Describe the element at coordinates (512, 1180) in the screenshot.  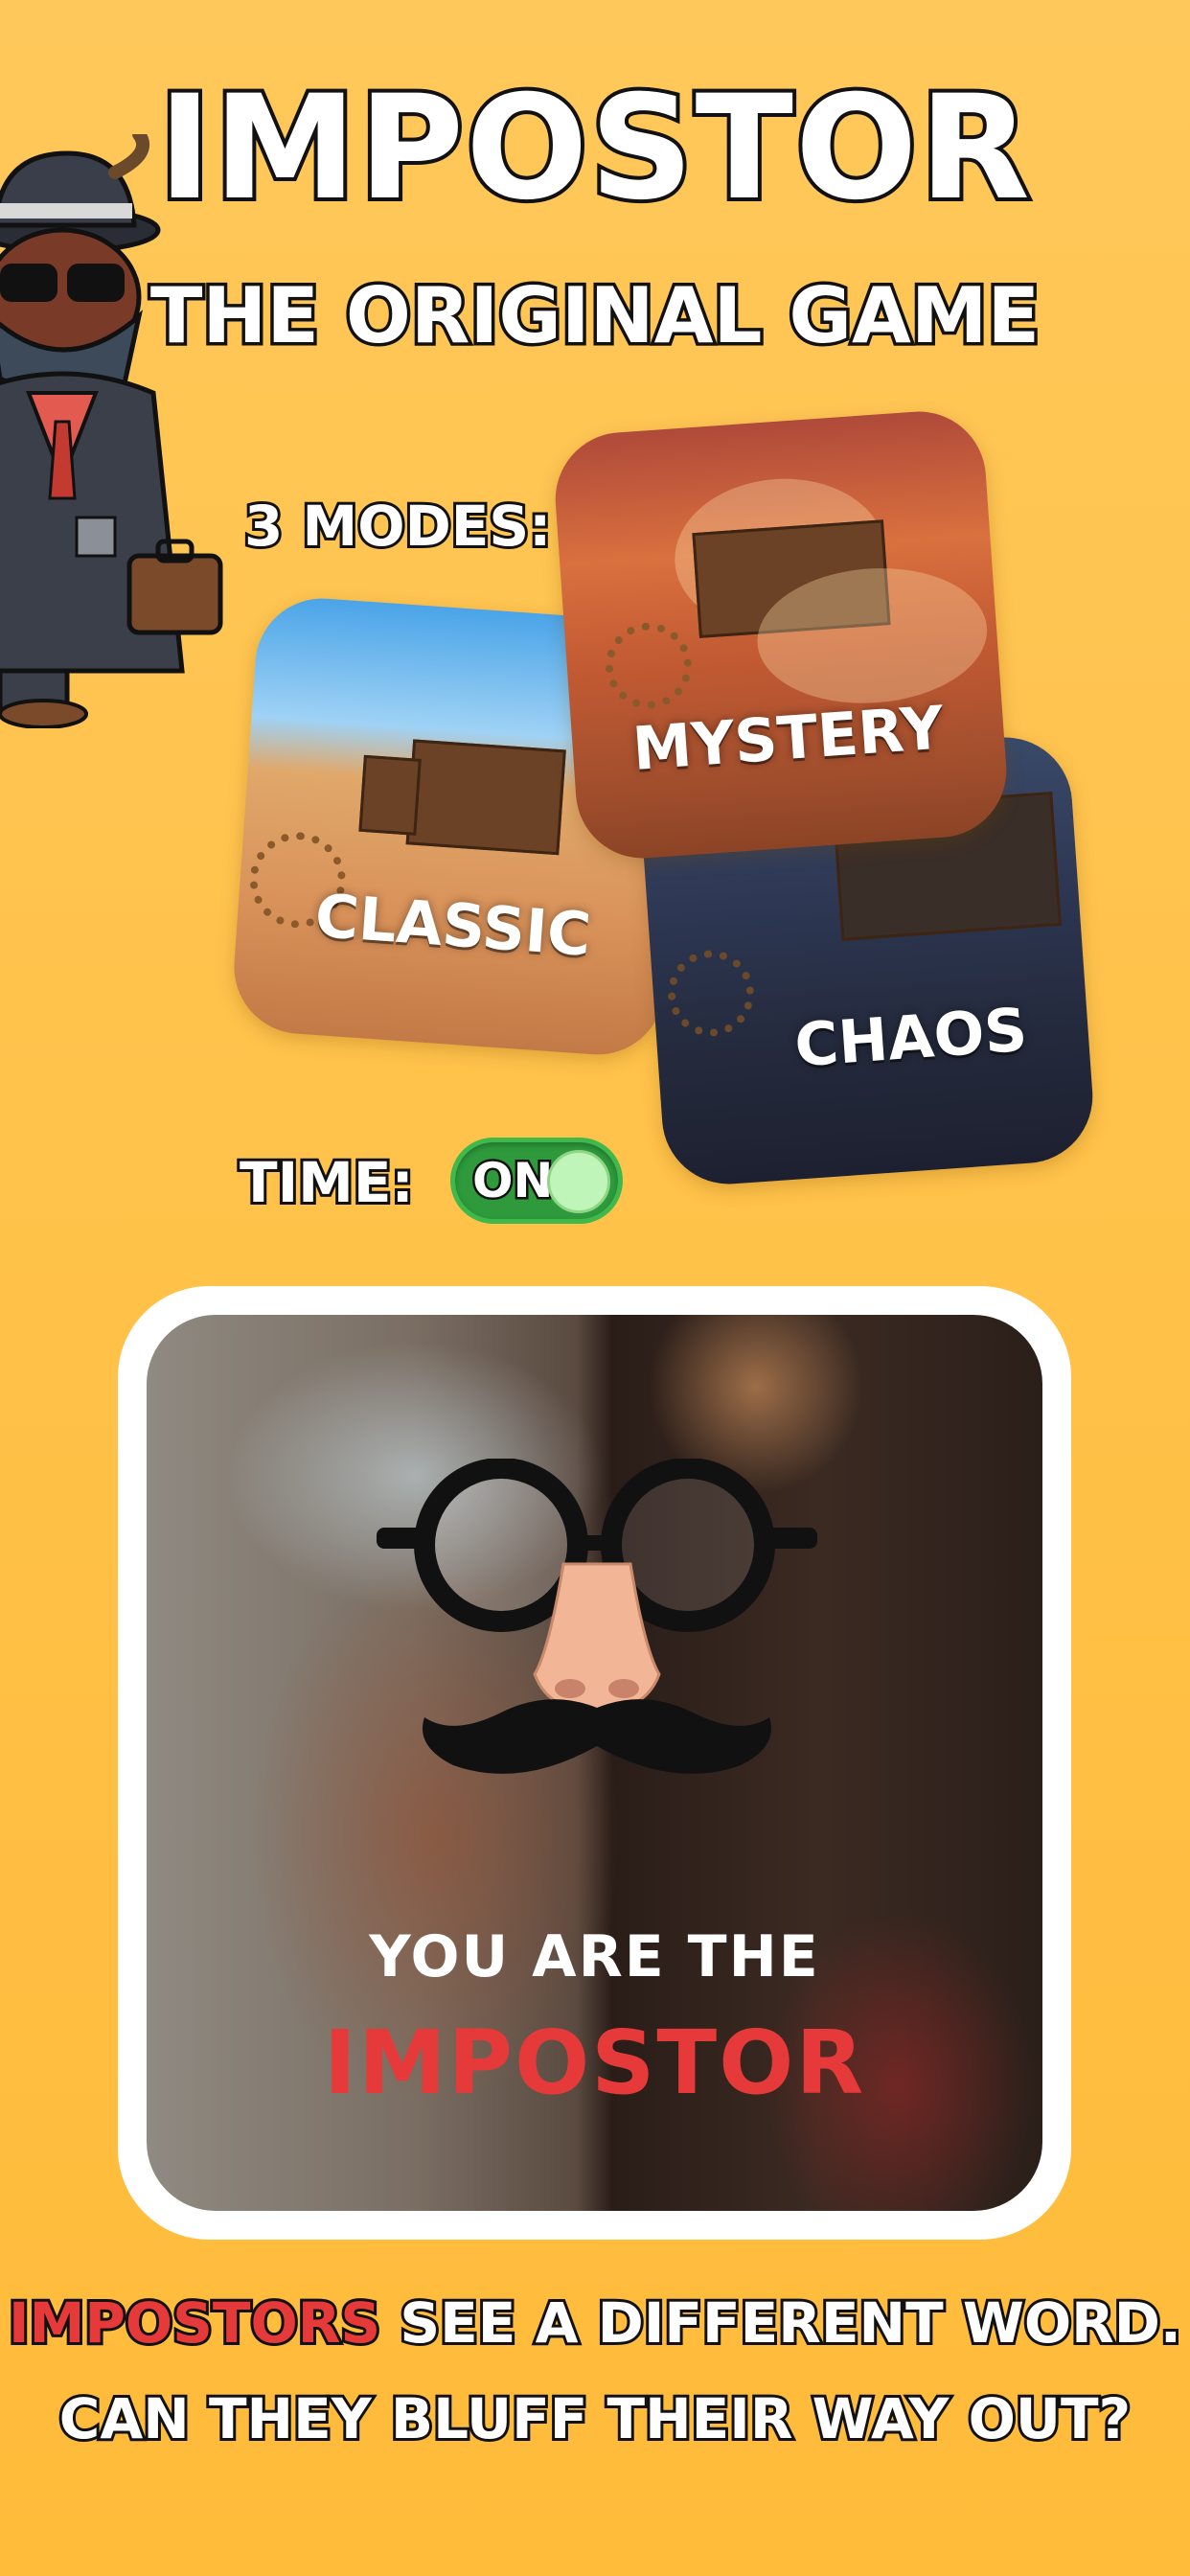
I see `time-toggle-text: ON` at that location.